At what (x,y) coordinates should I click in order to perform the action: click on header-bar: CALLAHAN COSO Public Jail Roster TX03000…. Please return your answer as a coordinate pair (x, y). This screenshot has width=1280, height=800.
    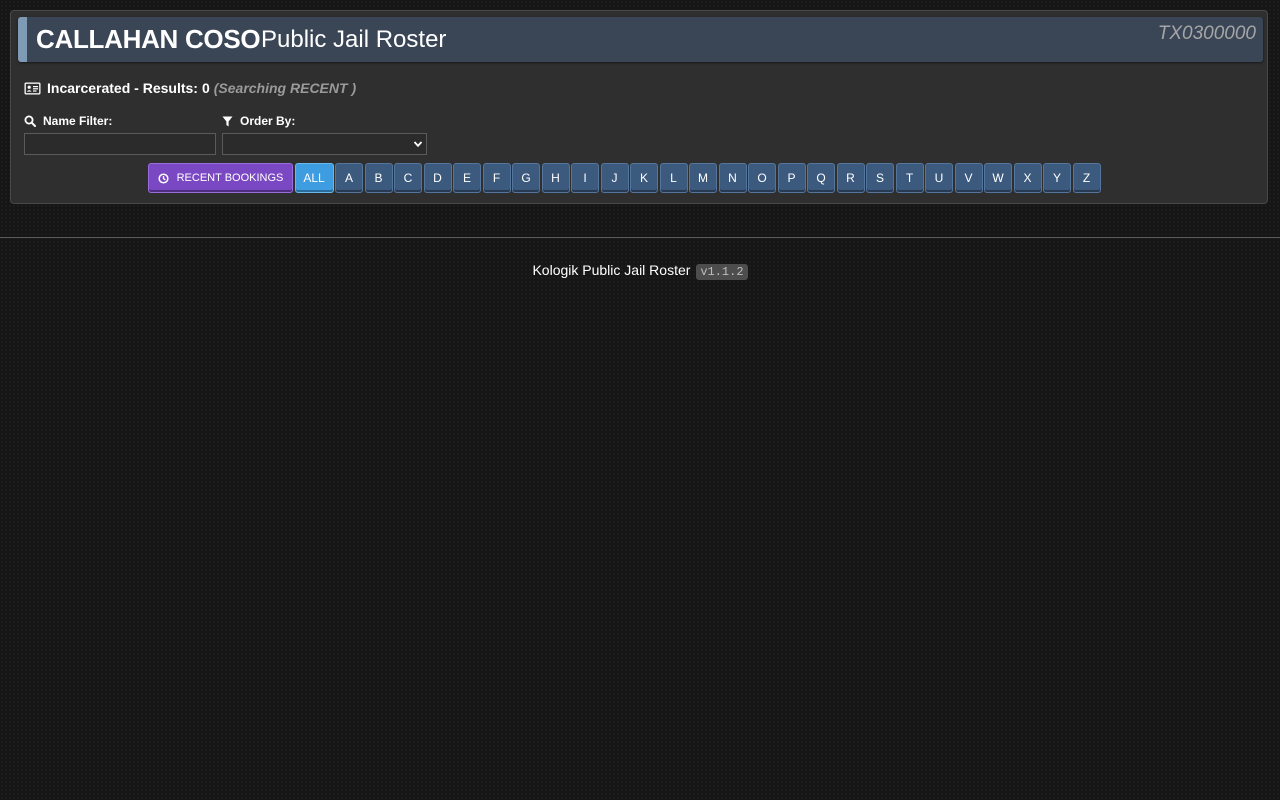
    Looking at the image, I should click on (640, 39).